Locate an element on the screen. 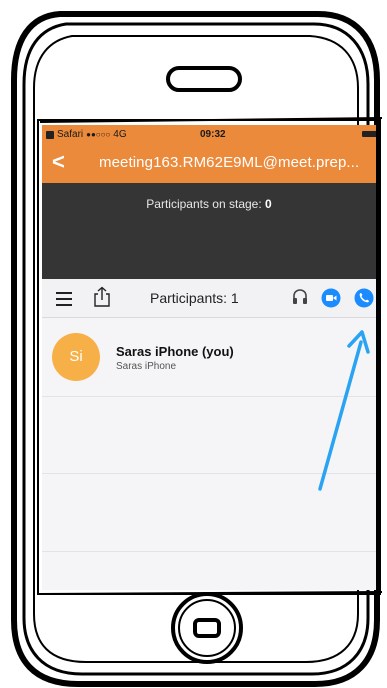  participants-toolbar: Participants: 1 is located at coordinates (209, 298).